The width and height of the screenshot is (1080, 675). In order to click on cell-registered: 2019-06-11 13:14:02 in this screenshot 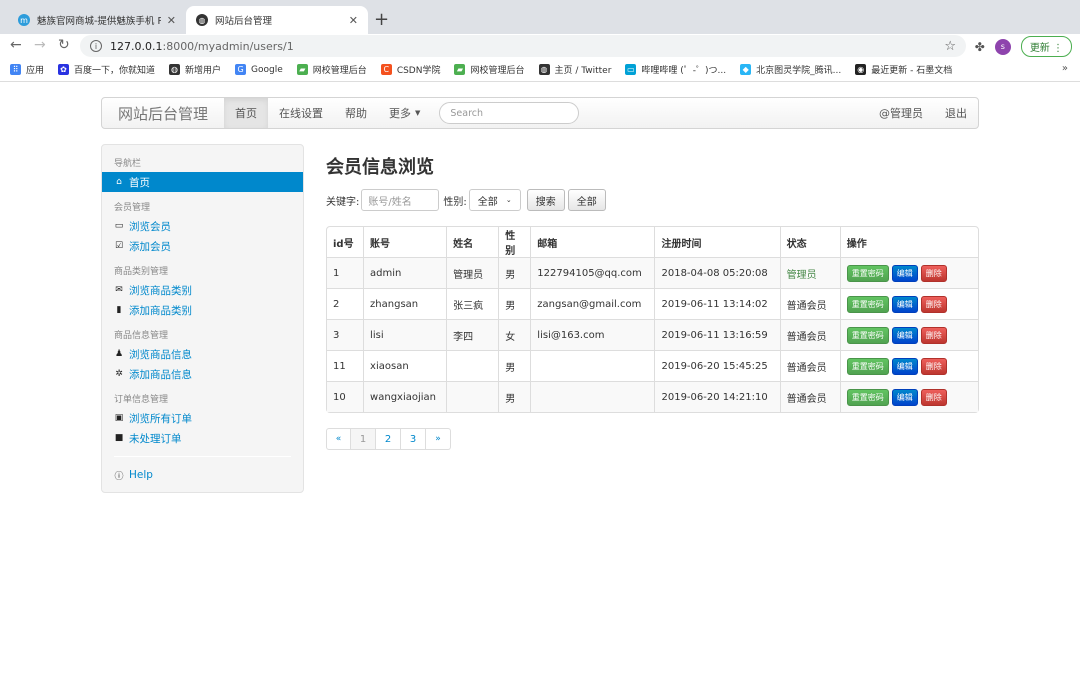, I will do `click(717, 303)`.